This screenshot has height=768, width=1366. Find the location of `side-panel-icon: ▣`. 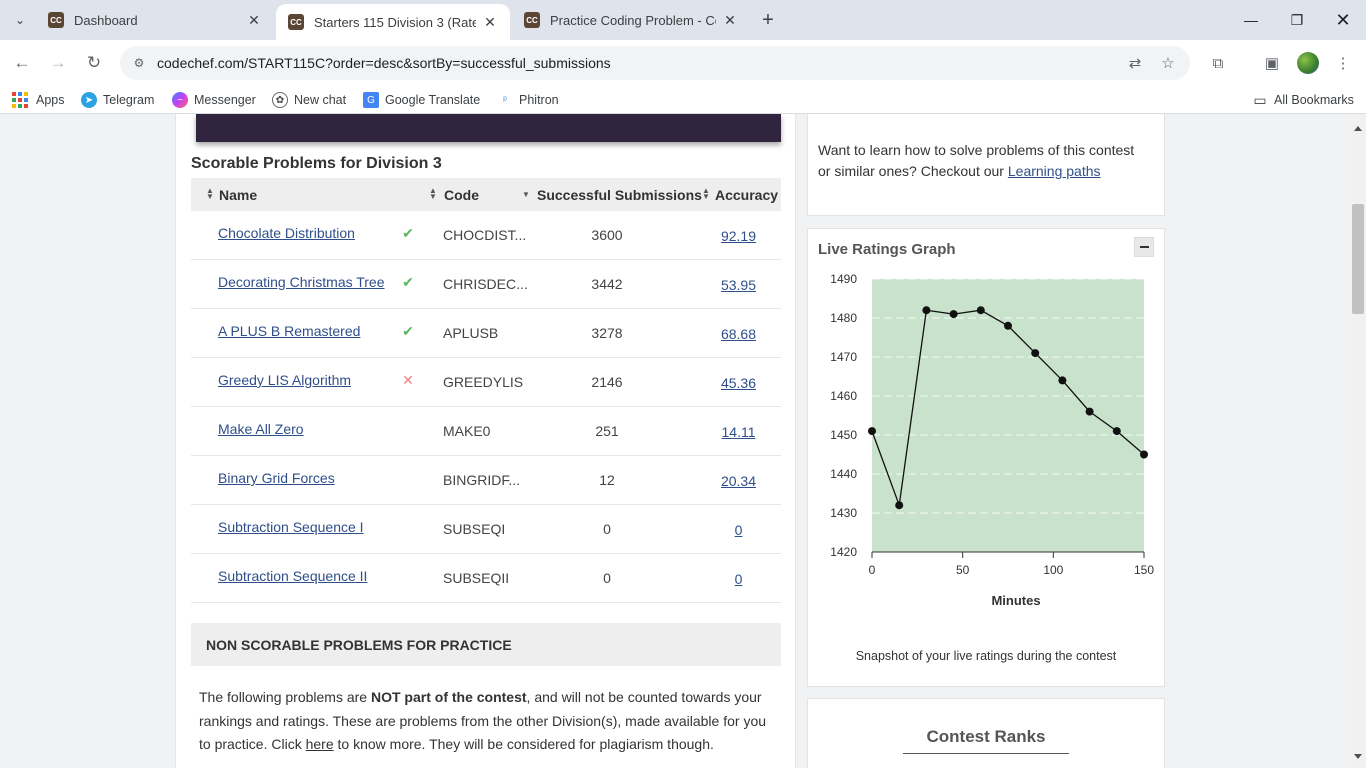

side-panel-icon: ▣ is located at coordinates (1272, 63).